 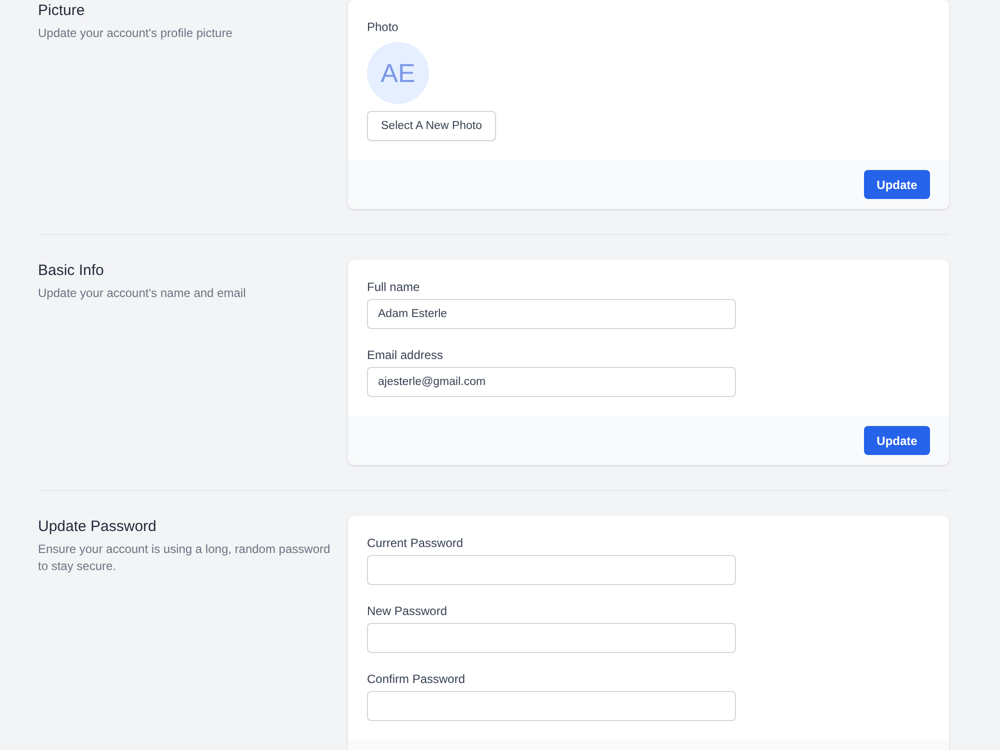 What do you see at coordinates (142, 293) in the screenshot?
I see `section-description: Update your account's name and email` at bounding box center [142, 293].